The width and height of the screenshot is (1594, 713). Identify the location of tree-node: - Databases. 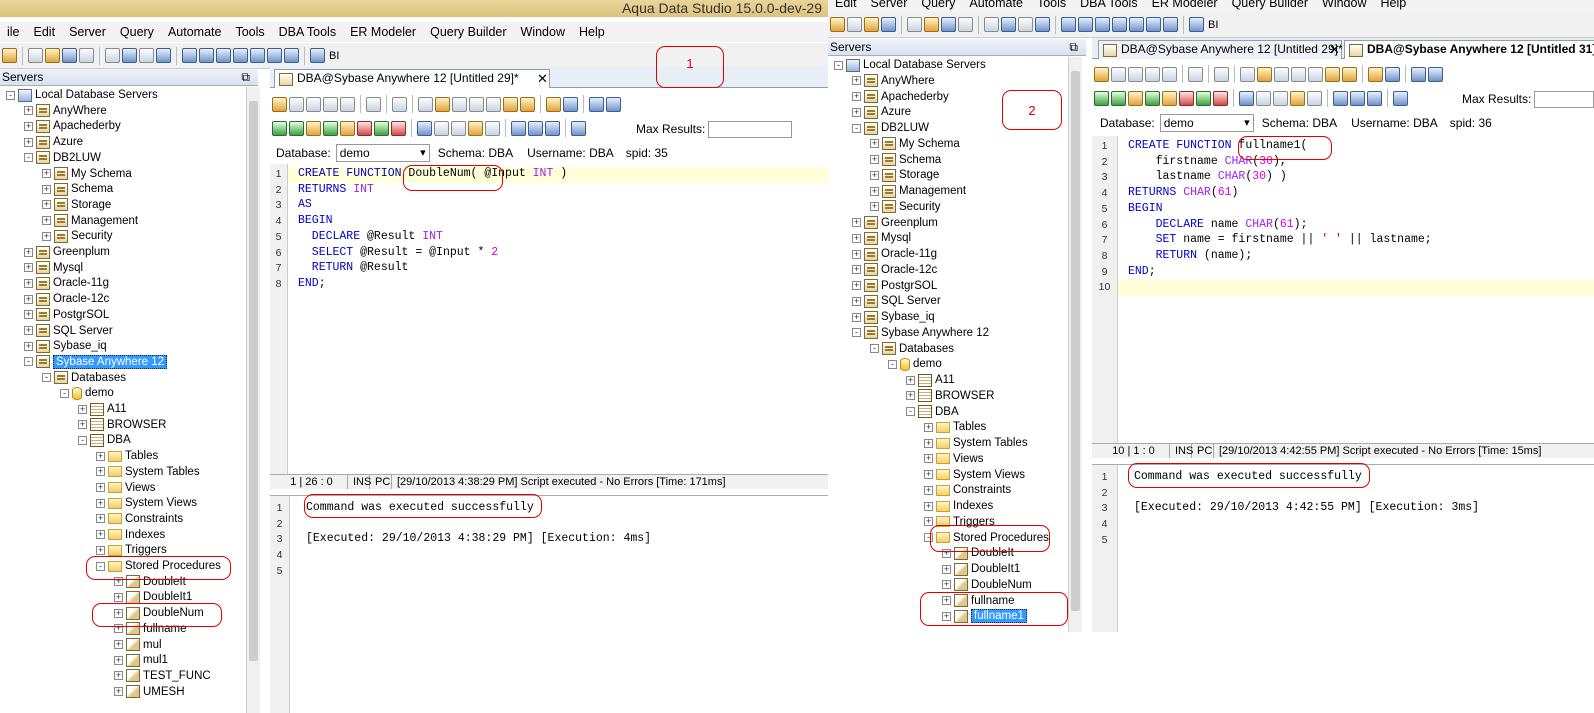
(912, 349).